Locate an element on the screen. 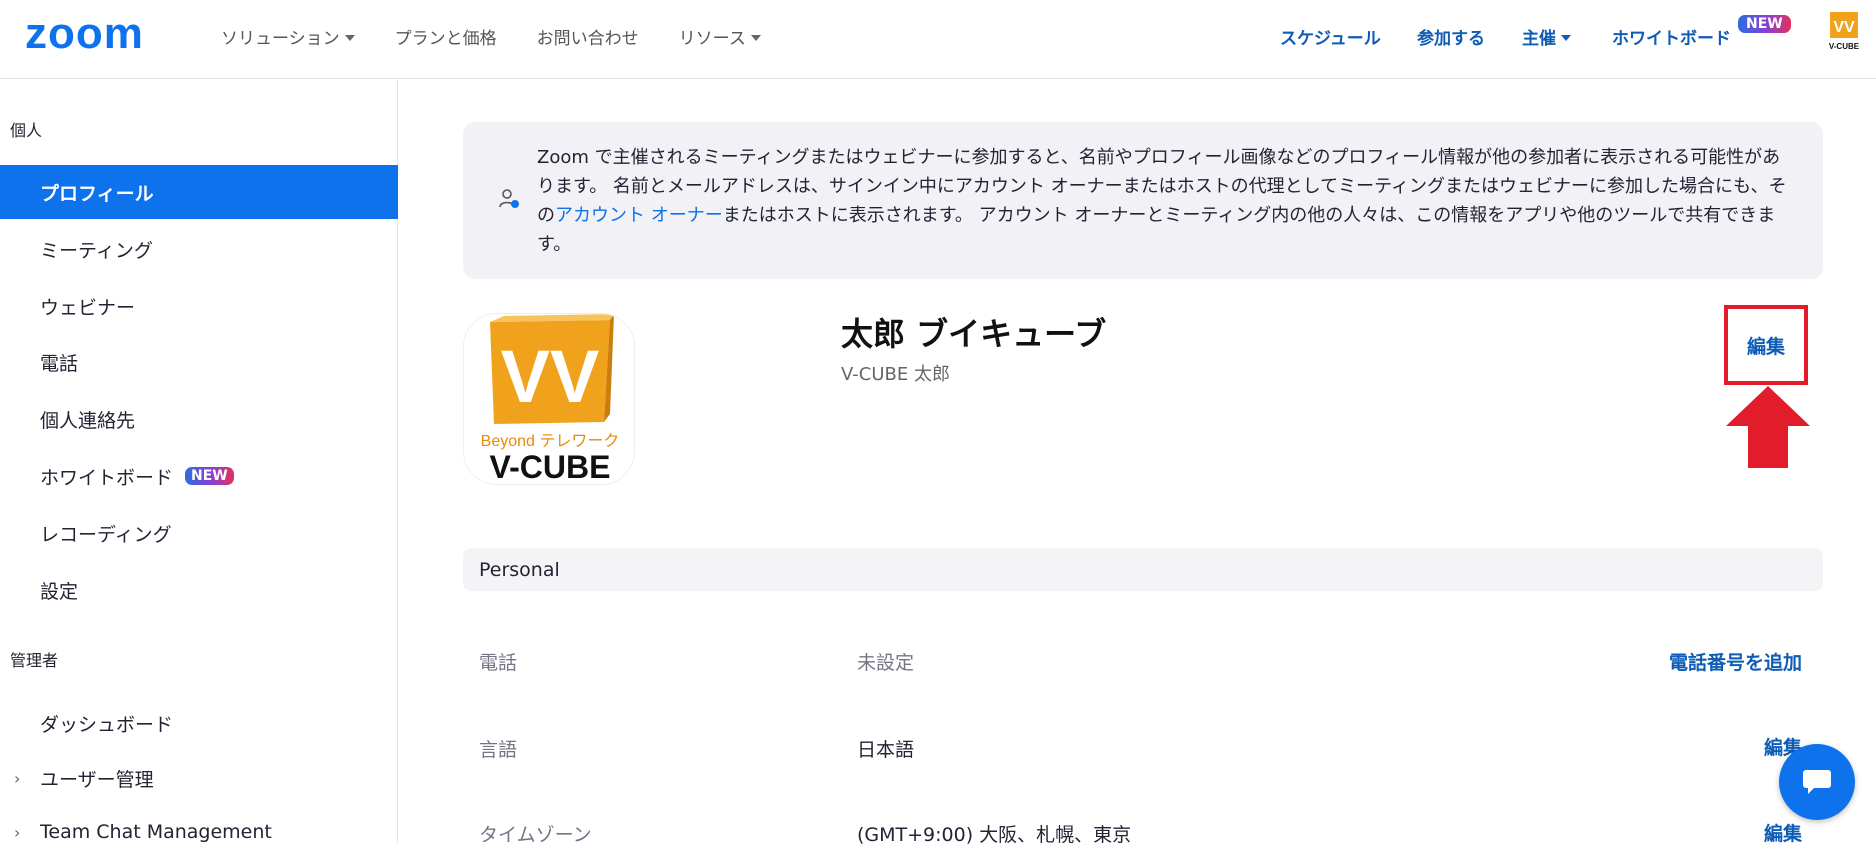 The image size is (1876, 859). chat-support-button is located at coordinates (1817, 782).